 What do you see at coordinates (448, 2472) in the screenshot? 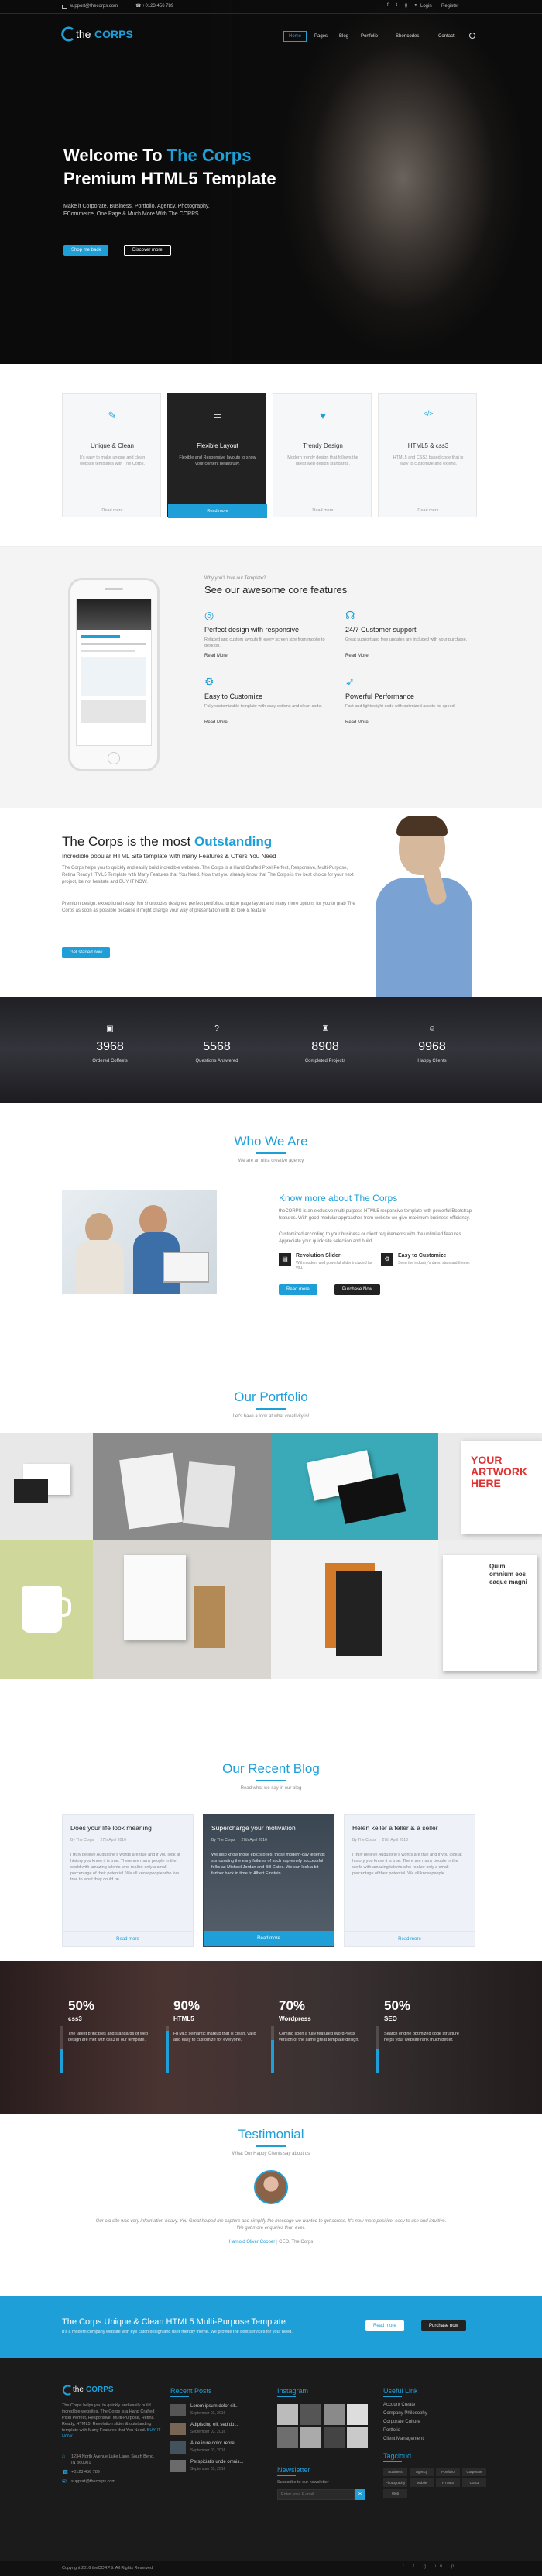
I see `tag: Portfolio` at bounding box center [448, 2472].